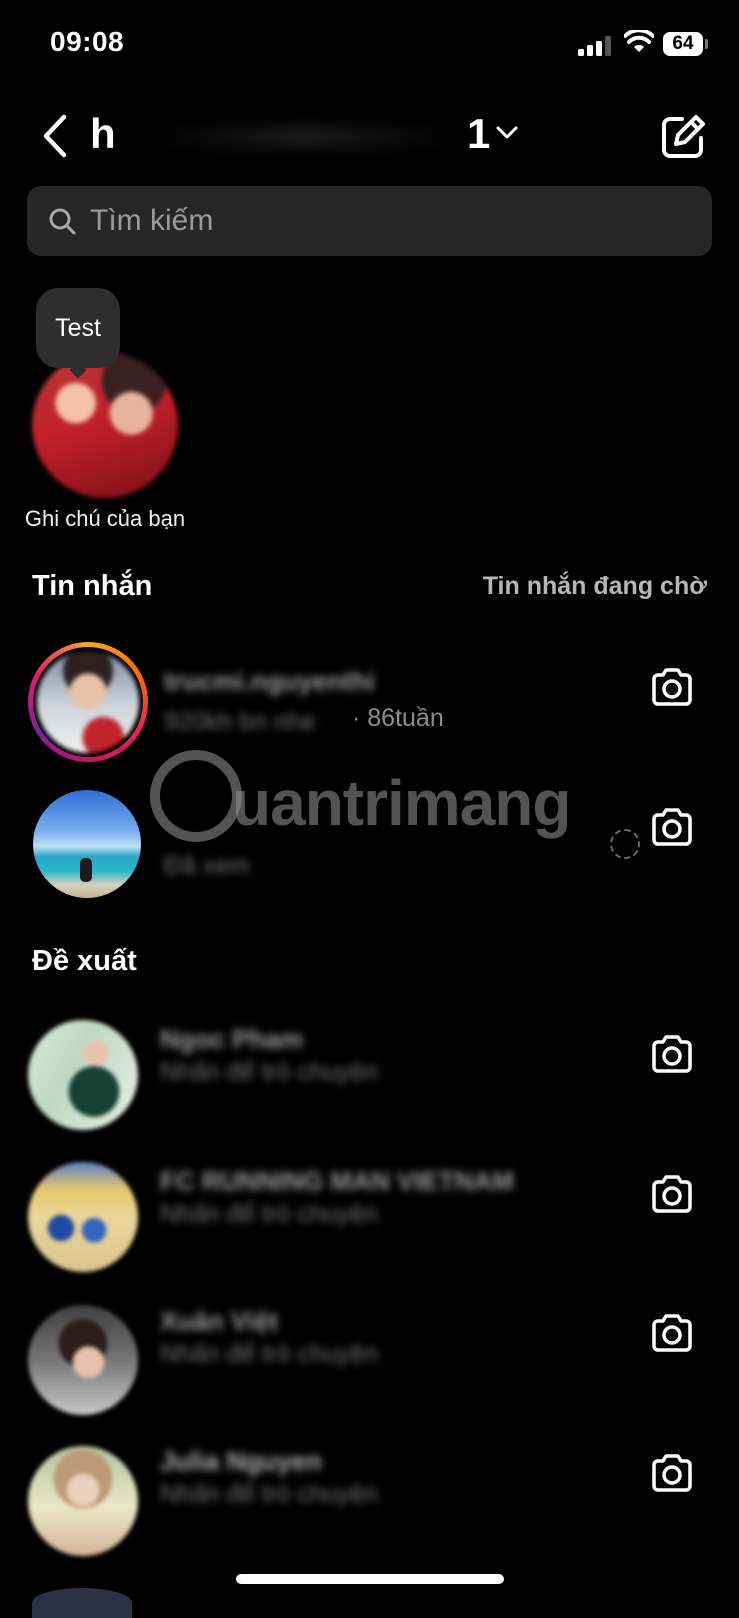 The image size is (739, 1618). I want to click on watermark-text: uantrimang, so click(401, 803).